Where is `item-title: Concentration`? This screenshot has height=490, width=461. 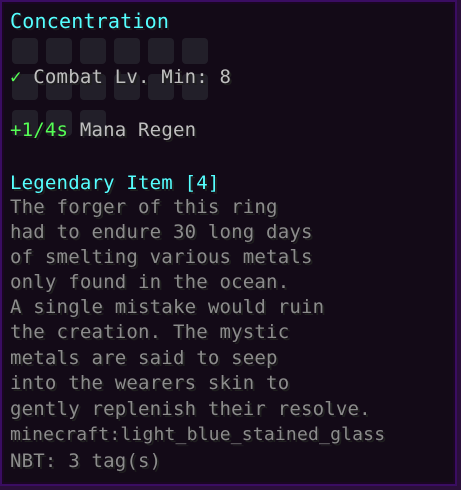
item-title: Concentration is located at coordinates (90, 21).